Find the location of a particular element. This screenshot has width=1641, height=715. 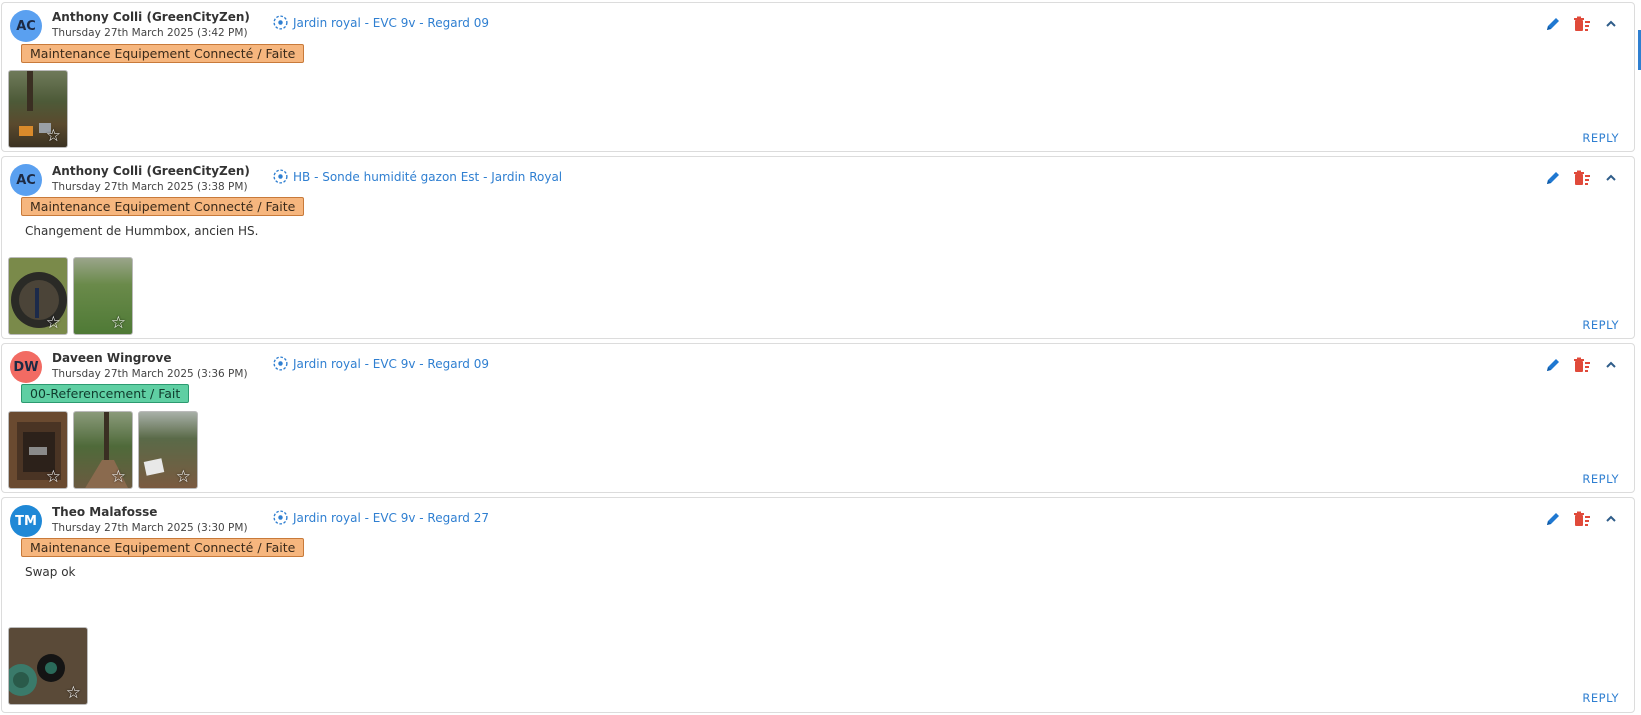

post-date: Thursday 27th March 2025 (3:30 PM) is located at coordinates (150, 528).